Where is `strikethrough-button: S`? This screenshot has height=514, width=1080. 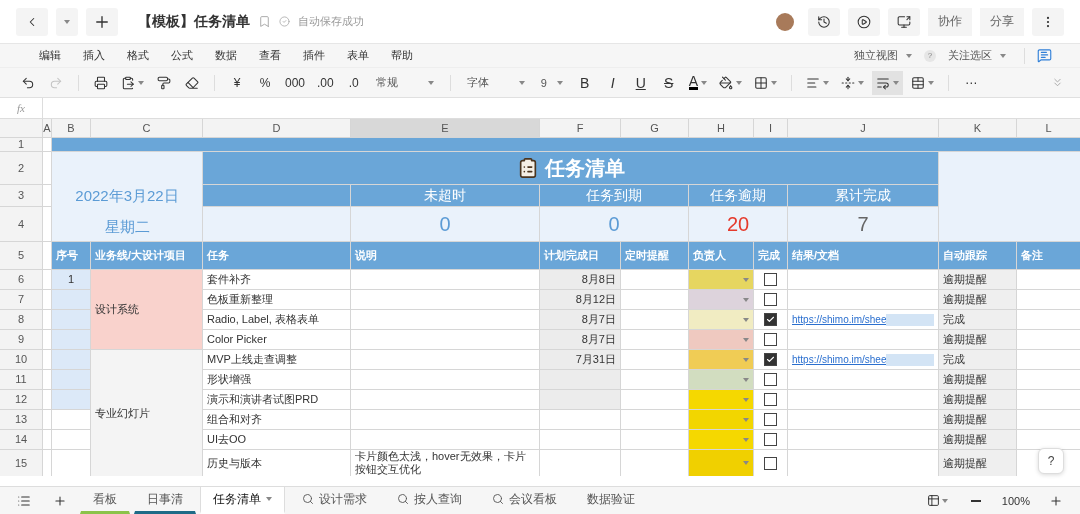 strikethrough-button: S is located at coordinates (668, 82).